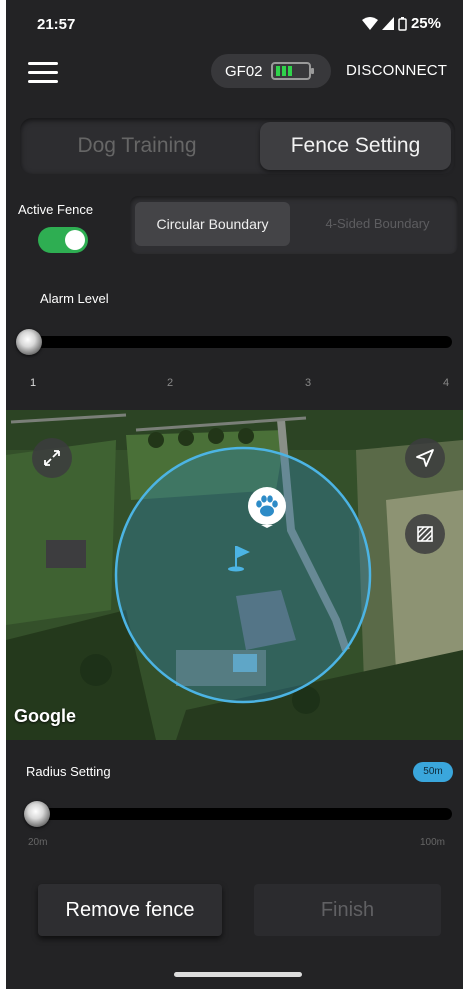 This screenshot has width=469, height=989. Describe the element at coordinates (56, 24) in the screenshot. I see `status-time: 21:57` at that location.